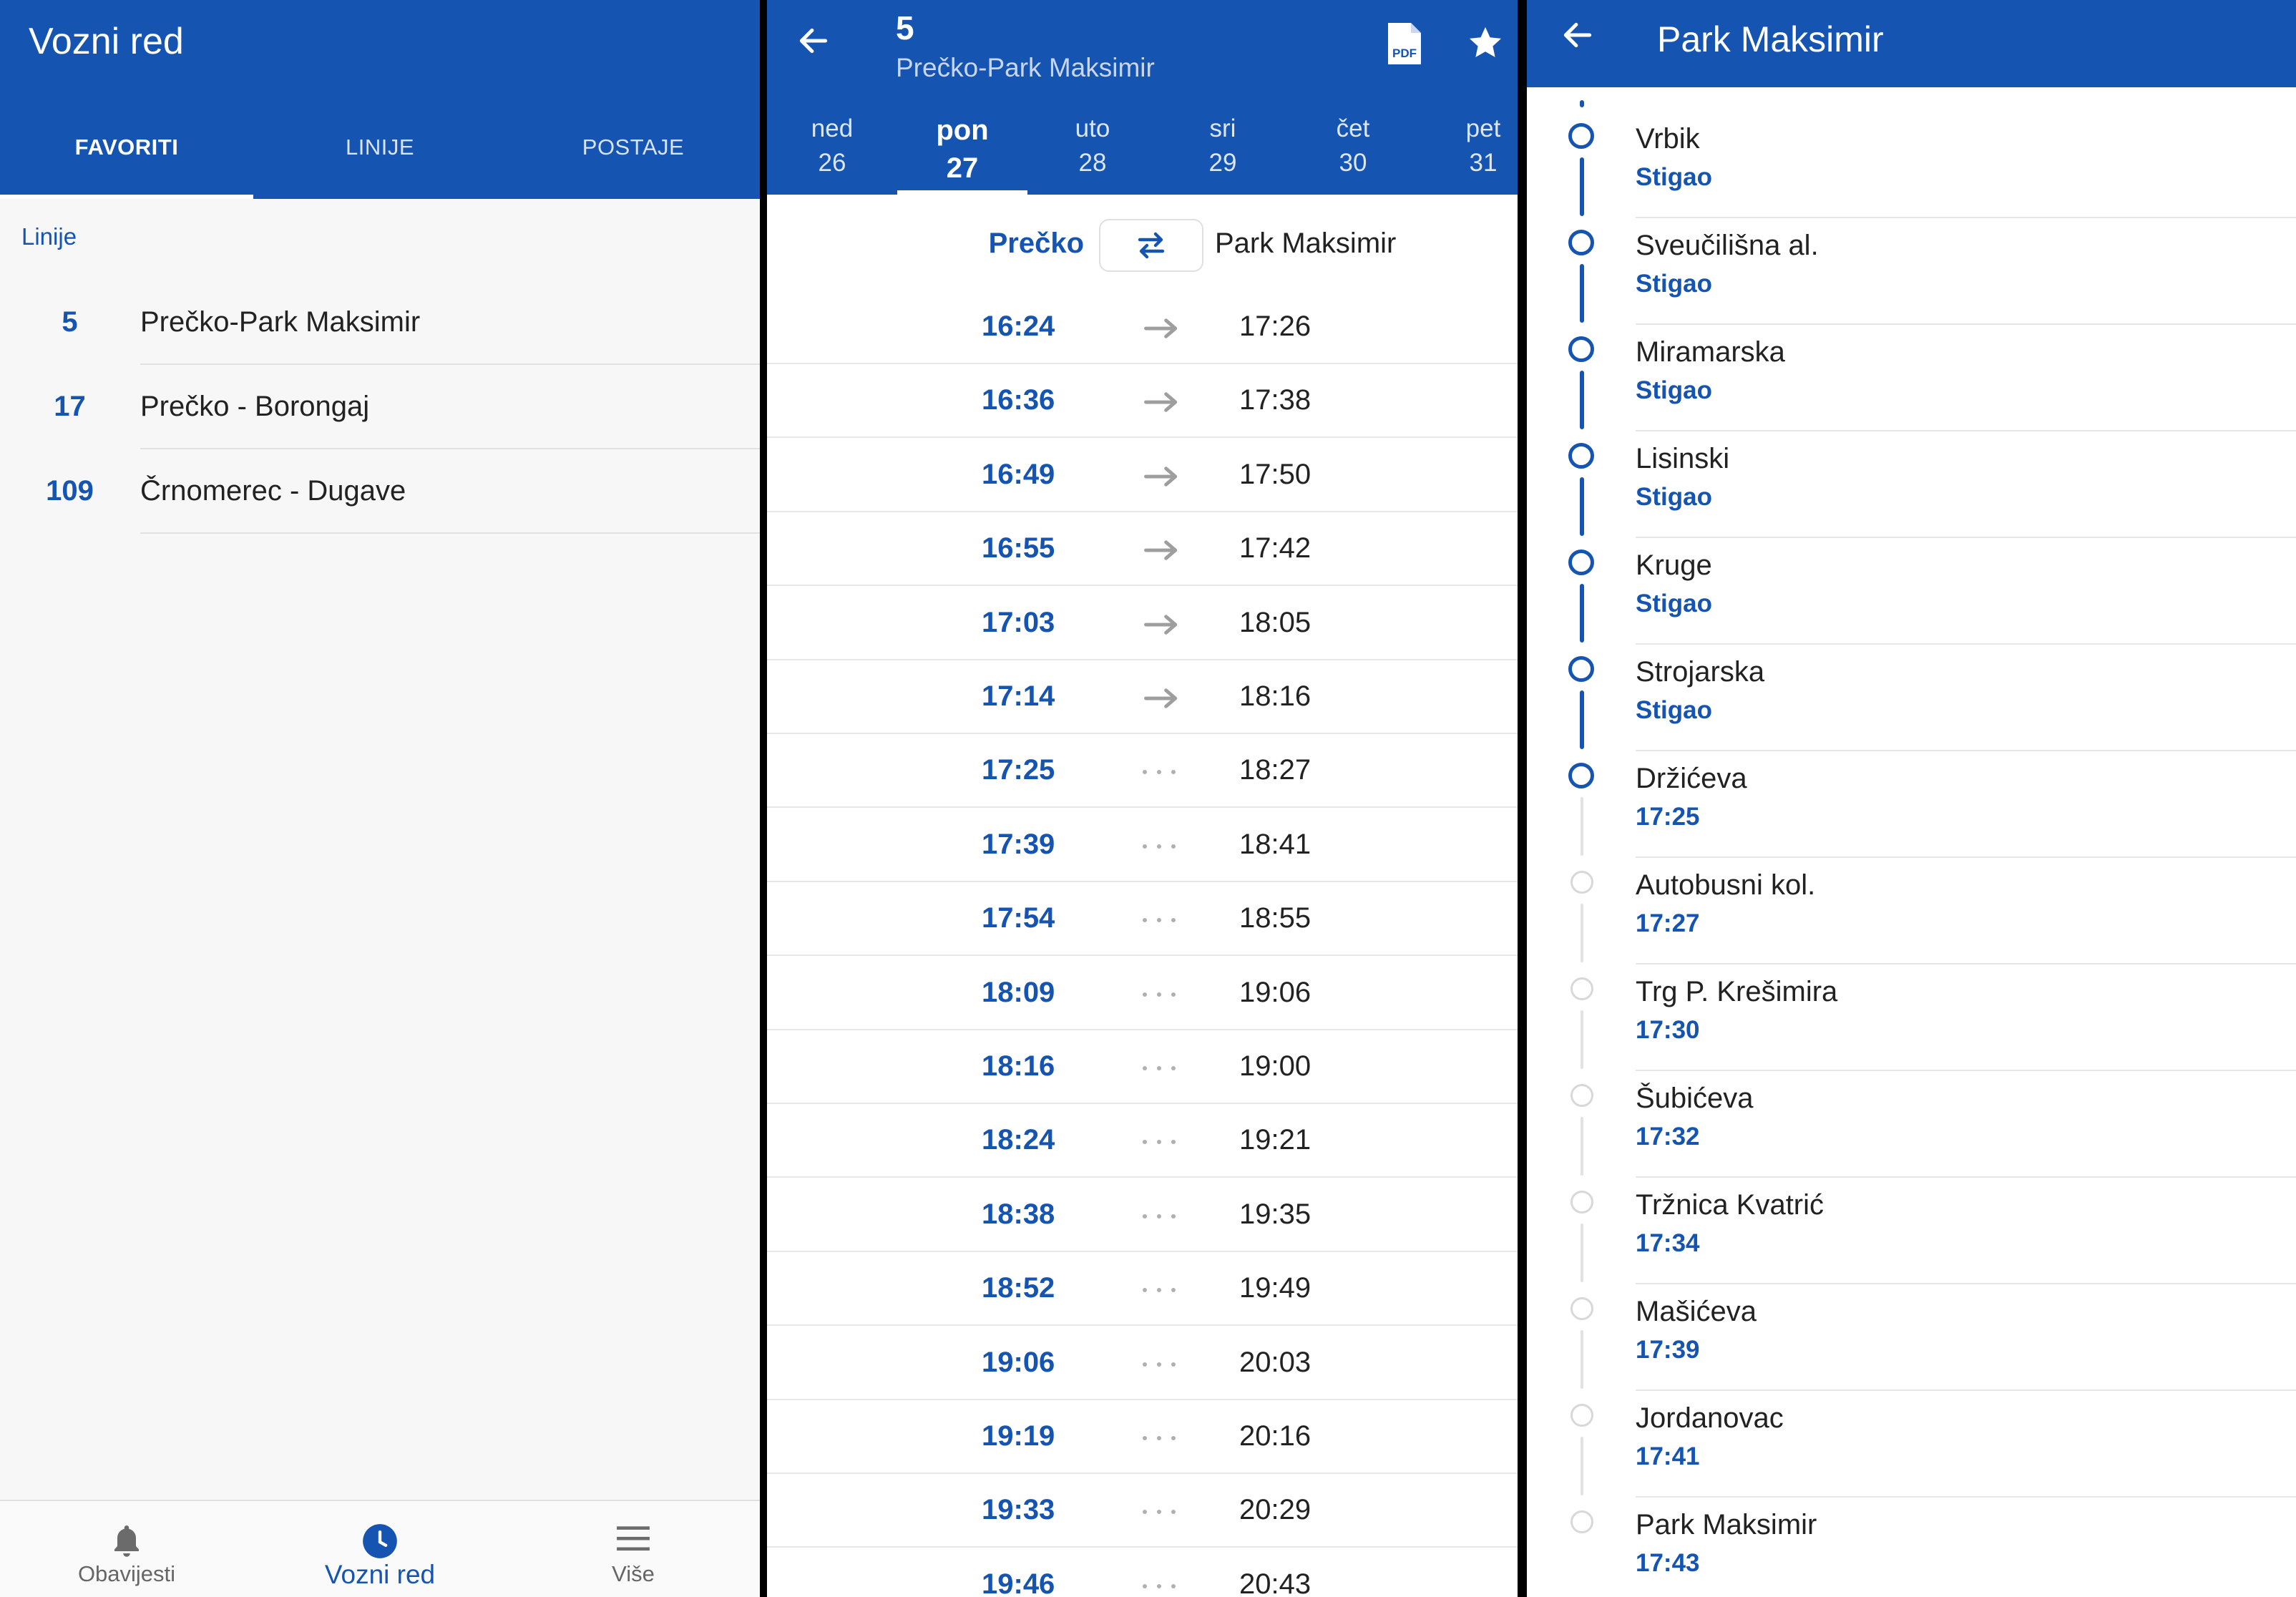  Describe the element at coordinates (1275, 400) in the screenshot. I see `arrival-time: 17:38` at that location.